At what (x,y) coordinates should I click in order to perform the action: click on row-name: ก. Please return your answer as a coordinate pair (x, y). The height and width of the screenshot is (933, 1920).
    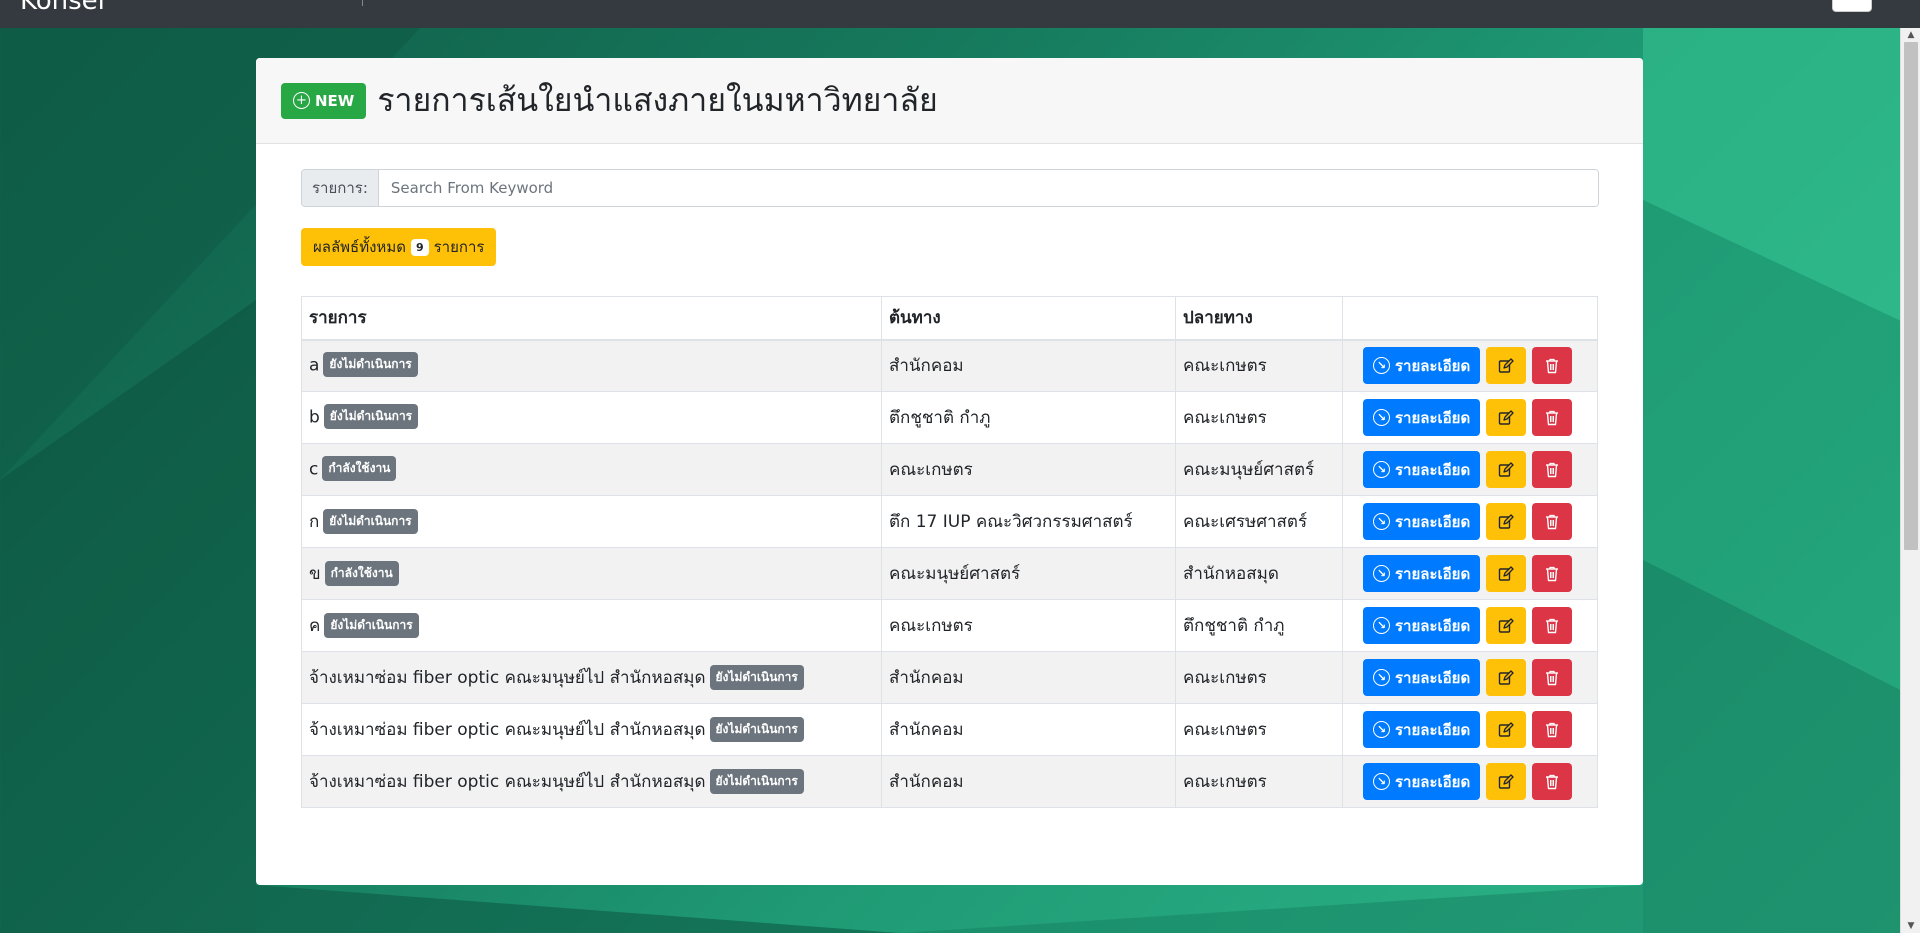
    Looking at the image, I should click on (314, 522).